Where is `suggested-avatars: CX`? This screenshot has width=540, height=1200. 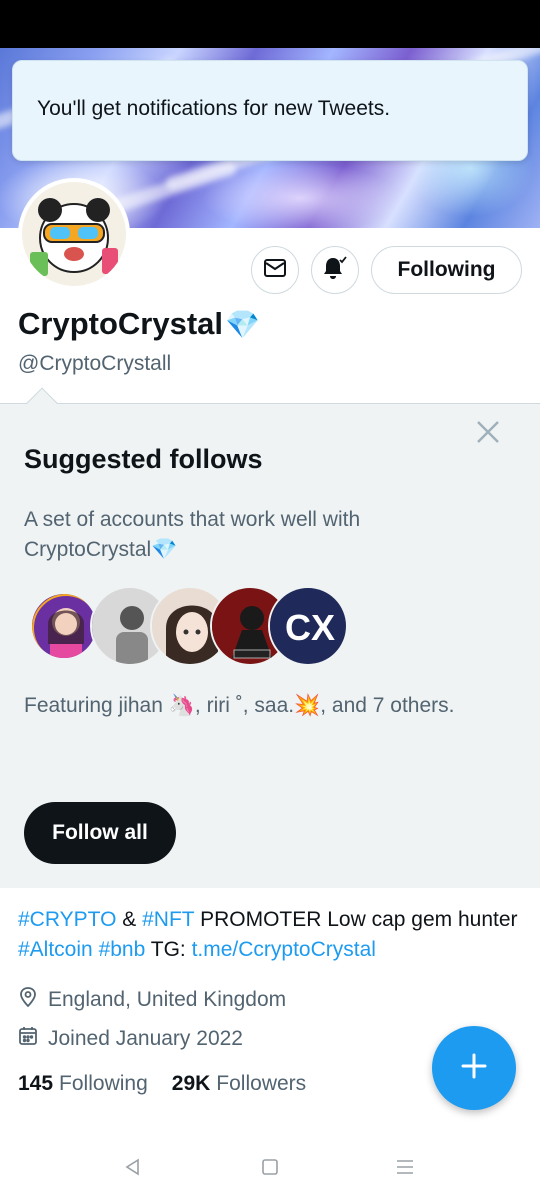
suggested-avatars: CX is located at coordinates (190, 627).